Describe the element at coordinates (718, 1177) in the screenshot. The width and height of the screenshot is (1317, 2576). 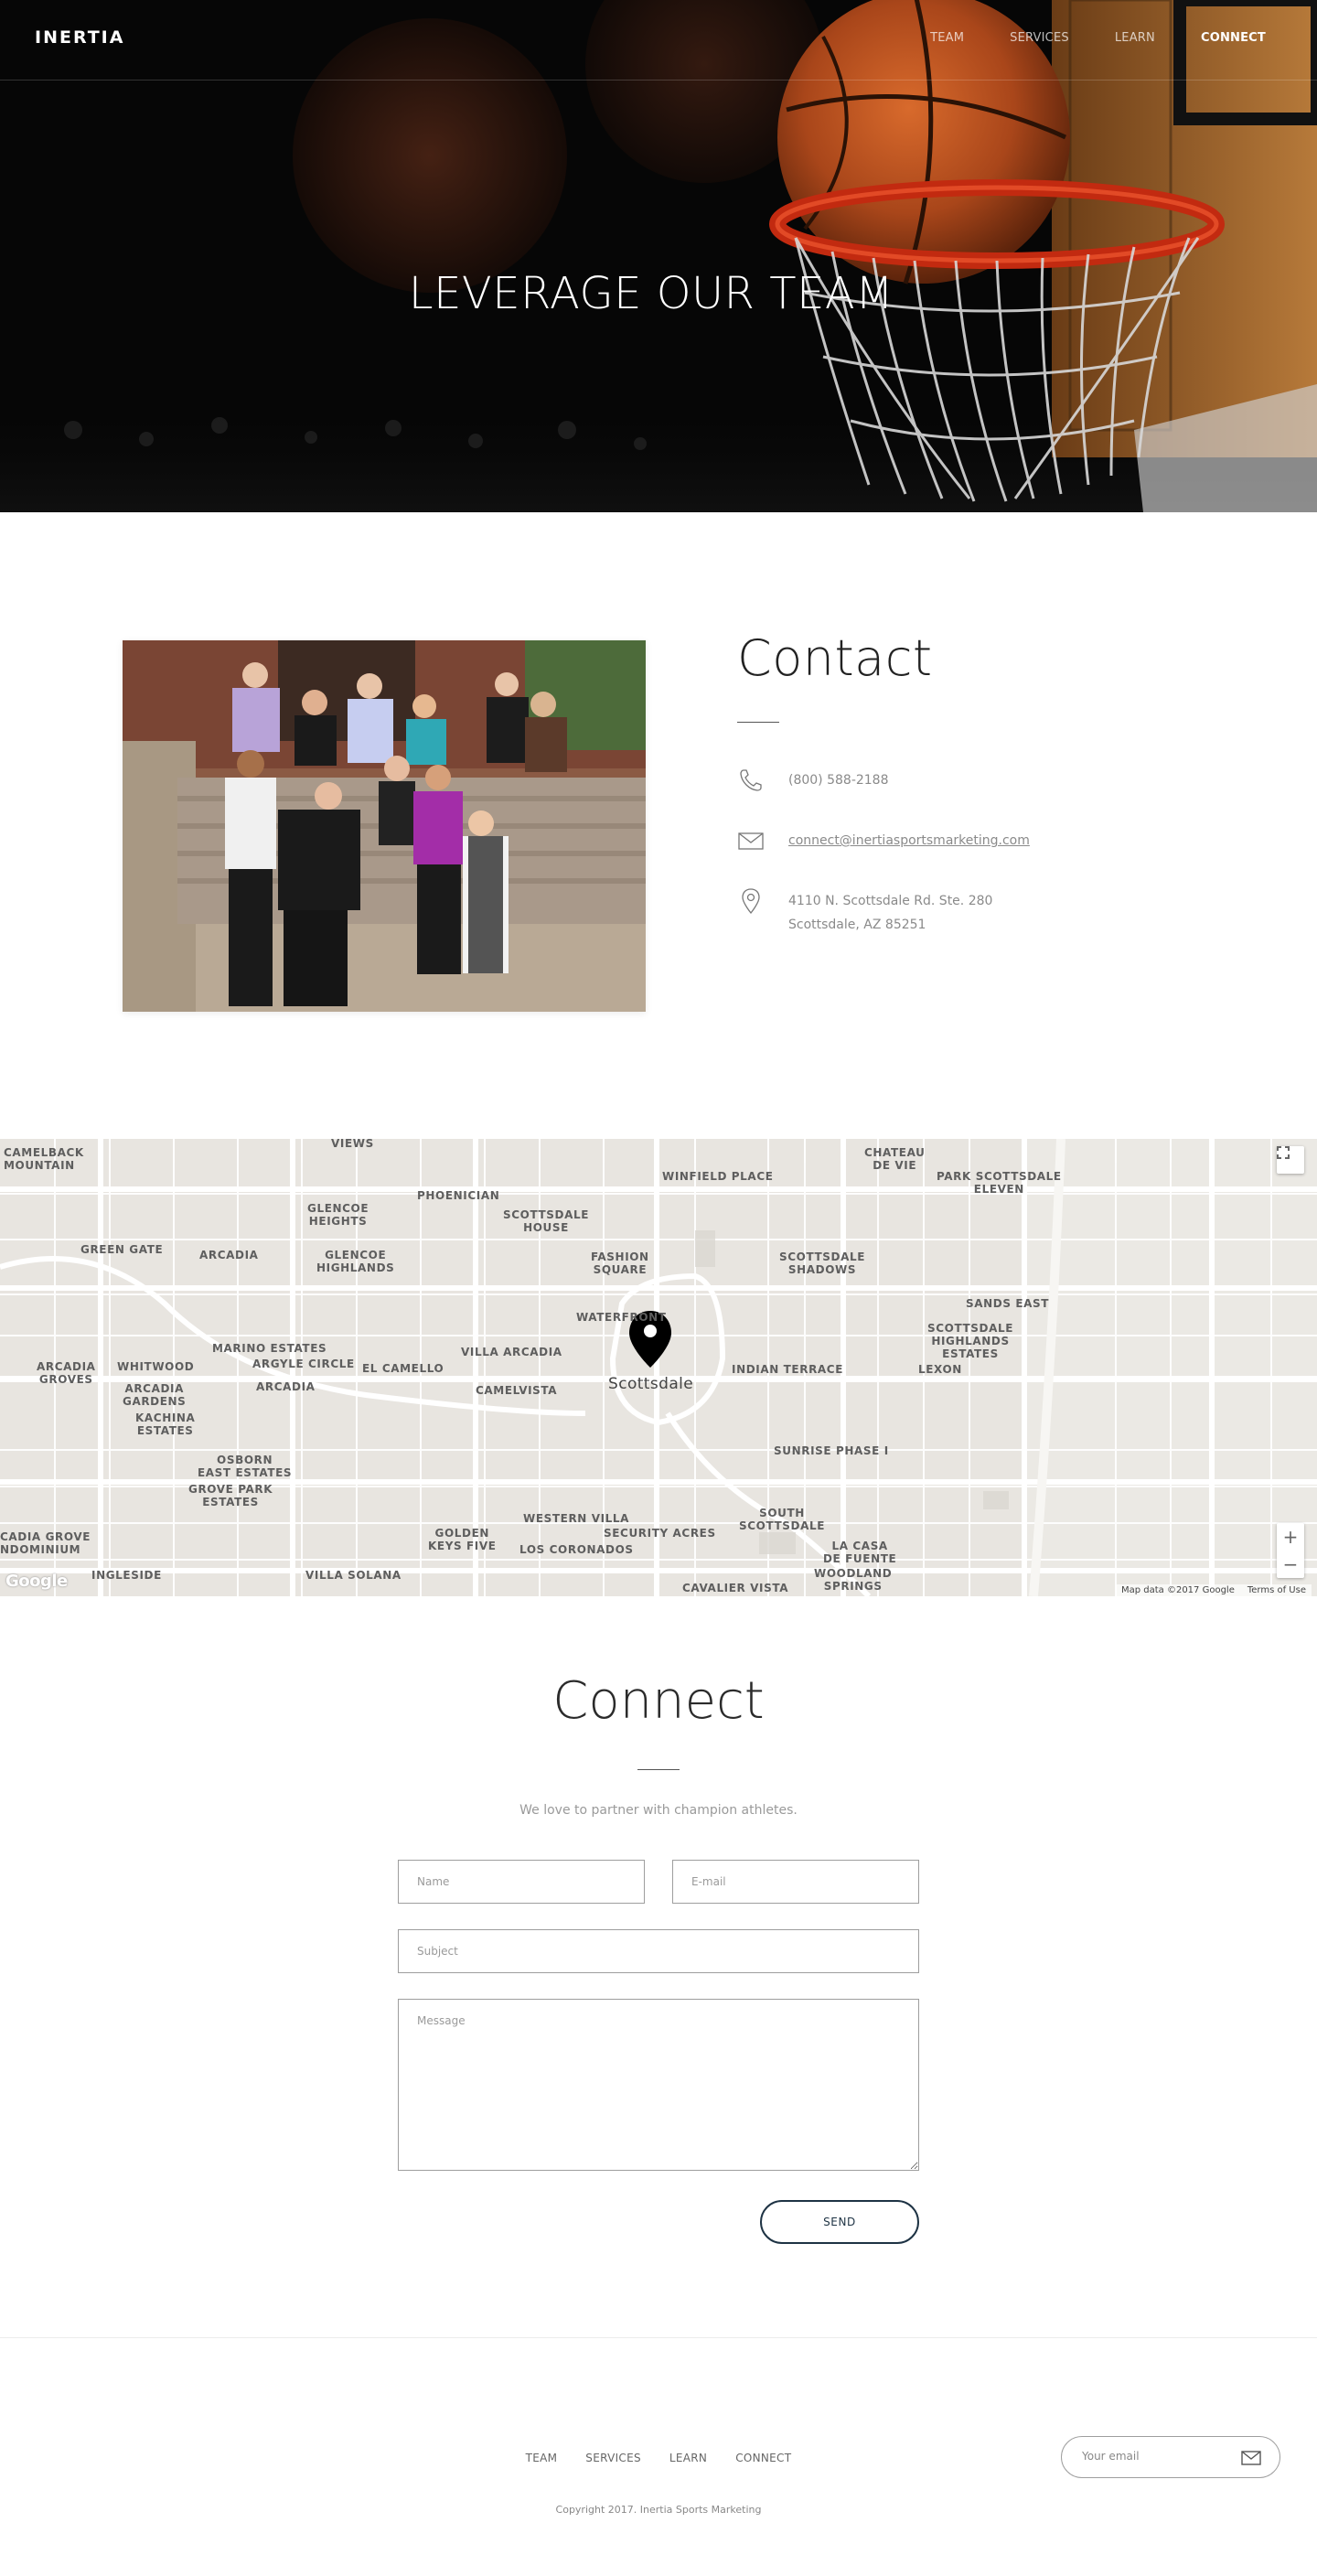
I see `map-label-winfield-place: WINFIELD PLACE` at that location.